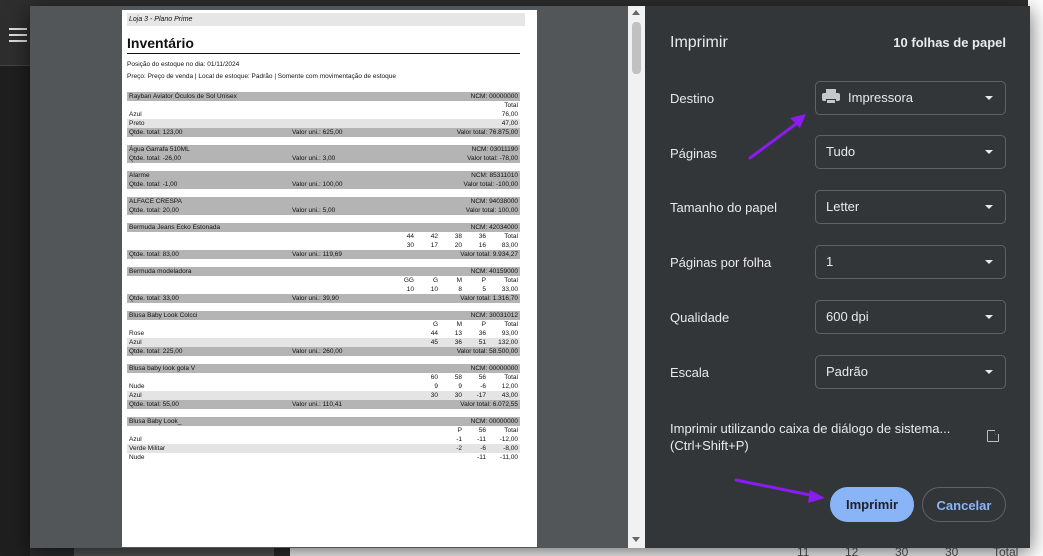  What do you see at coordinates (323, 123) in the screenshot?
I see `item-row: Preto 47,00` at bounding box center [323, 123].